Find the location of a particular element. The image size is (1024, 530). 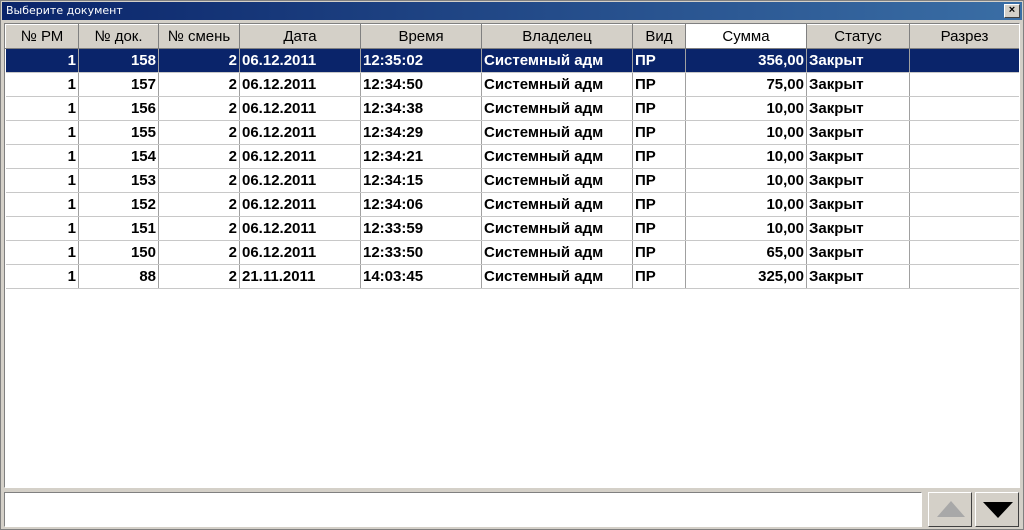

column-header-sum: Сумма is located at coordinates (746, 36).